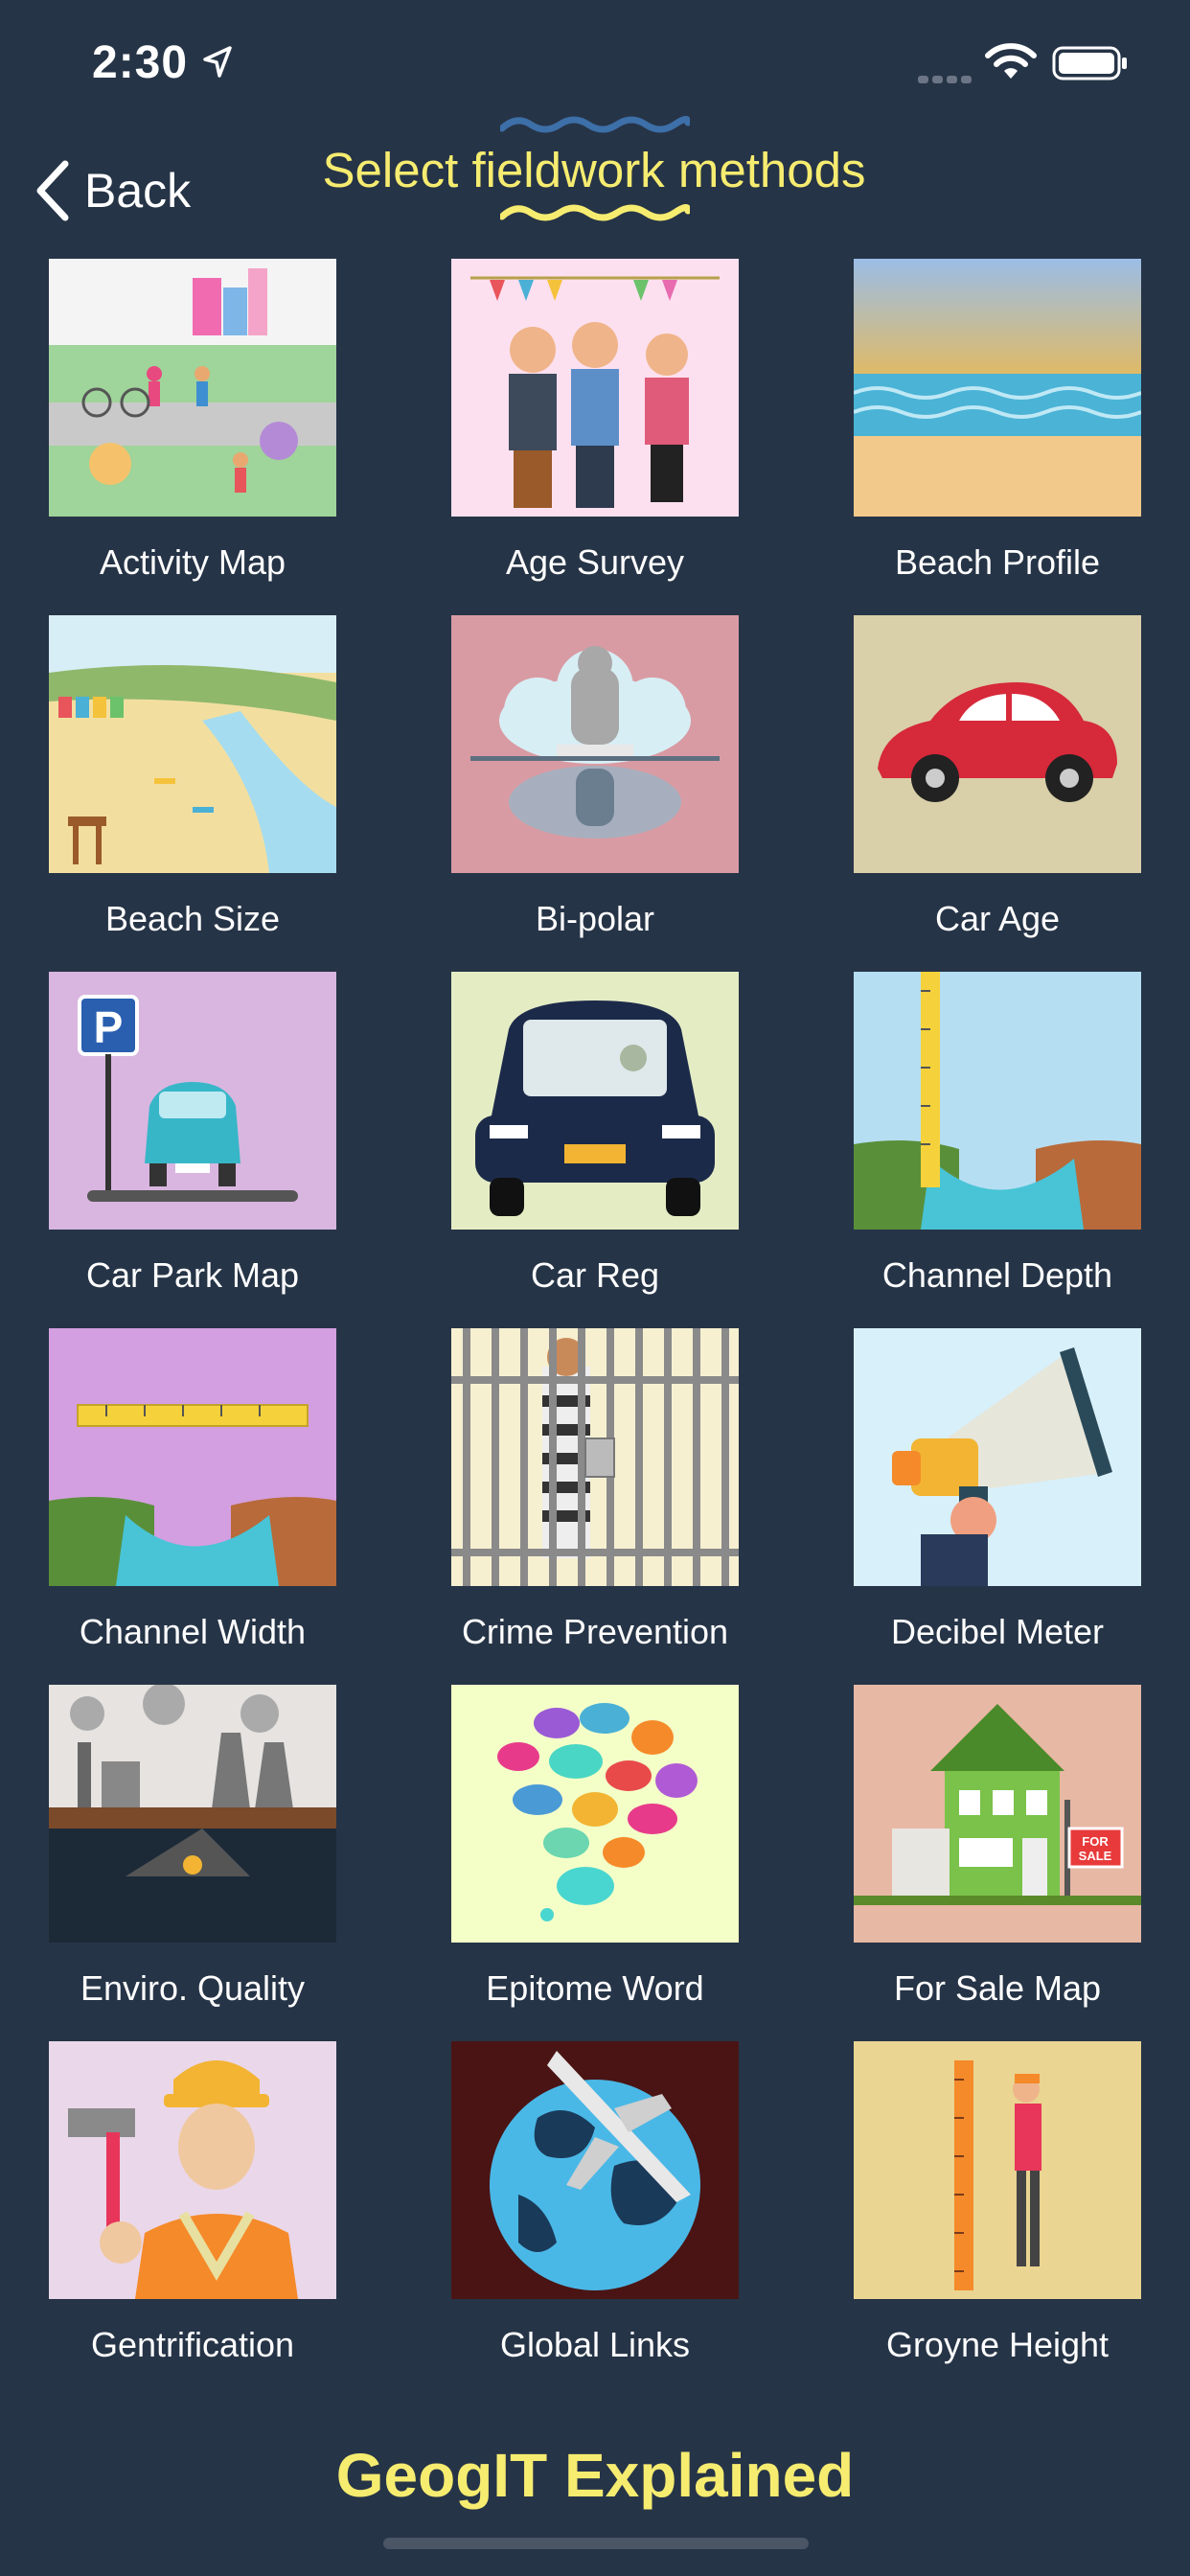 The image size is (1190, 2576). Describe the element at coordinates (193, 1631) in the screenshot. I see `method-label: Channel Width` at that location.